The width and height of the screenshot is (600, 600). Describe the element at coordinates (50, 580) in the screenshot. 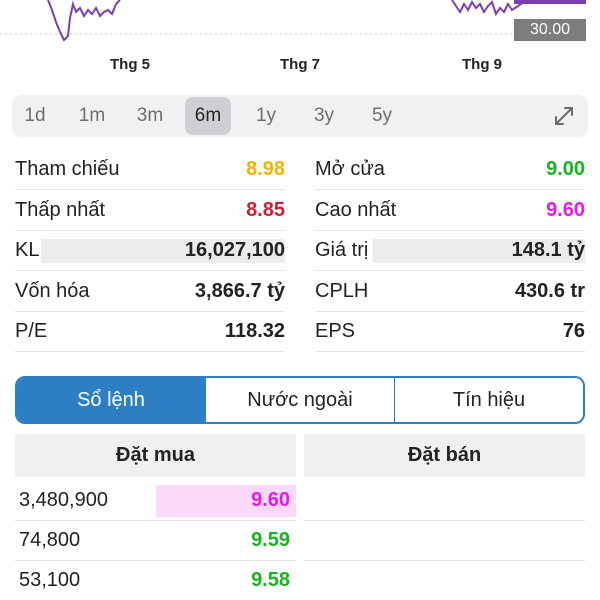

I see `bid-volume: 53,100` at that location.